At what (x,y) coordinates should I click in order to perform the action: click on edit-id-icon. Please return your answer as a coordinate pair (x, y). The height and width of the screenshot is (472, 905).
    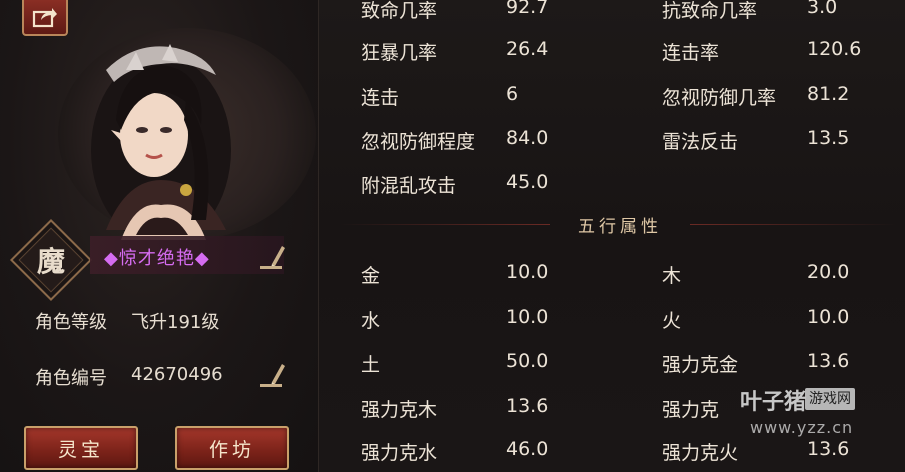
    Looking at the image, I should click on (273, 373).